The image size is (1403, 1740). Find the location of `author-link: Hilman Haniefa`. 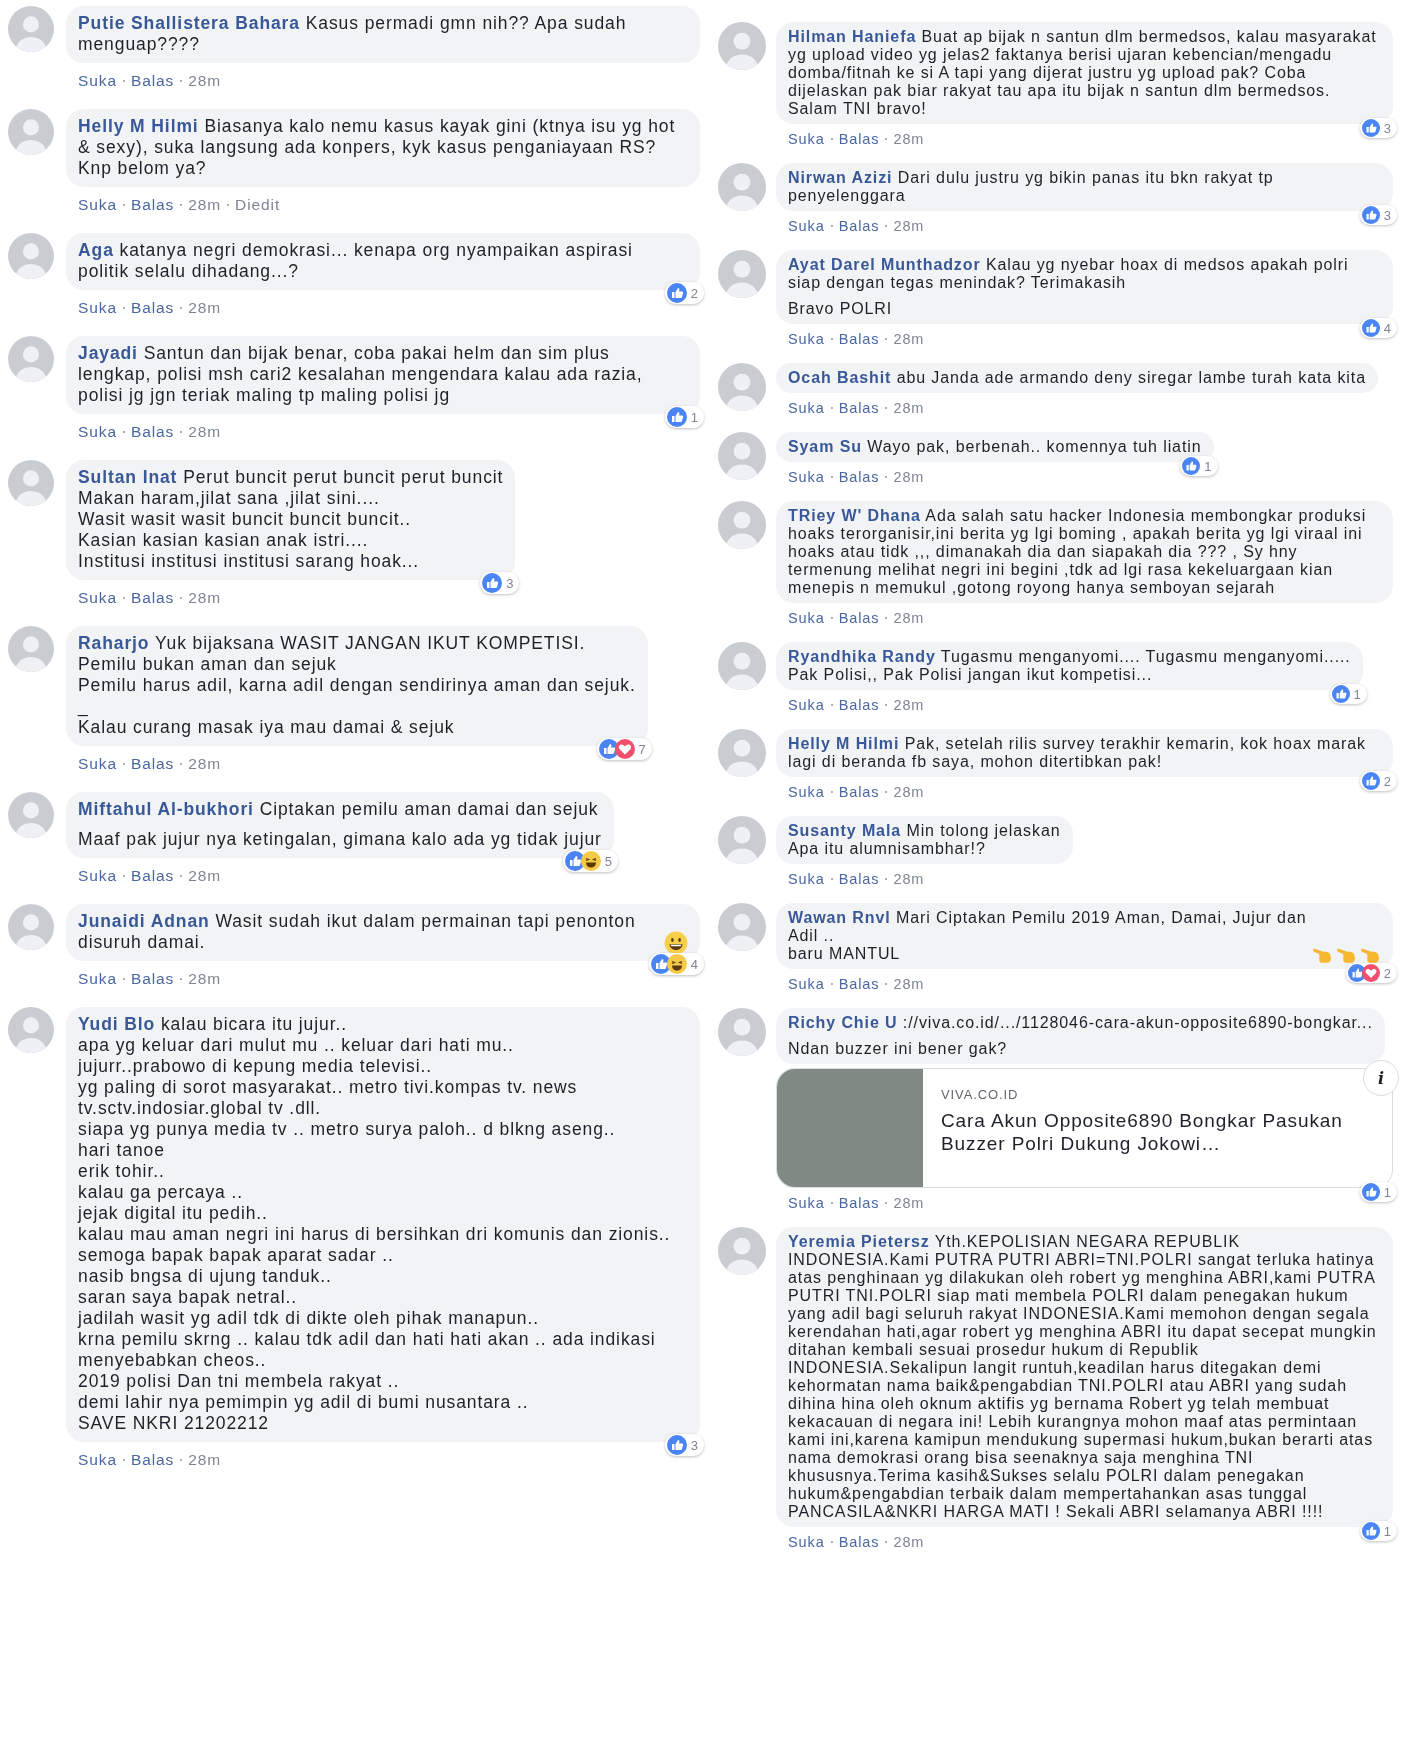

author-link: Hilman Haniefa is located at coordinates (852, 36).